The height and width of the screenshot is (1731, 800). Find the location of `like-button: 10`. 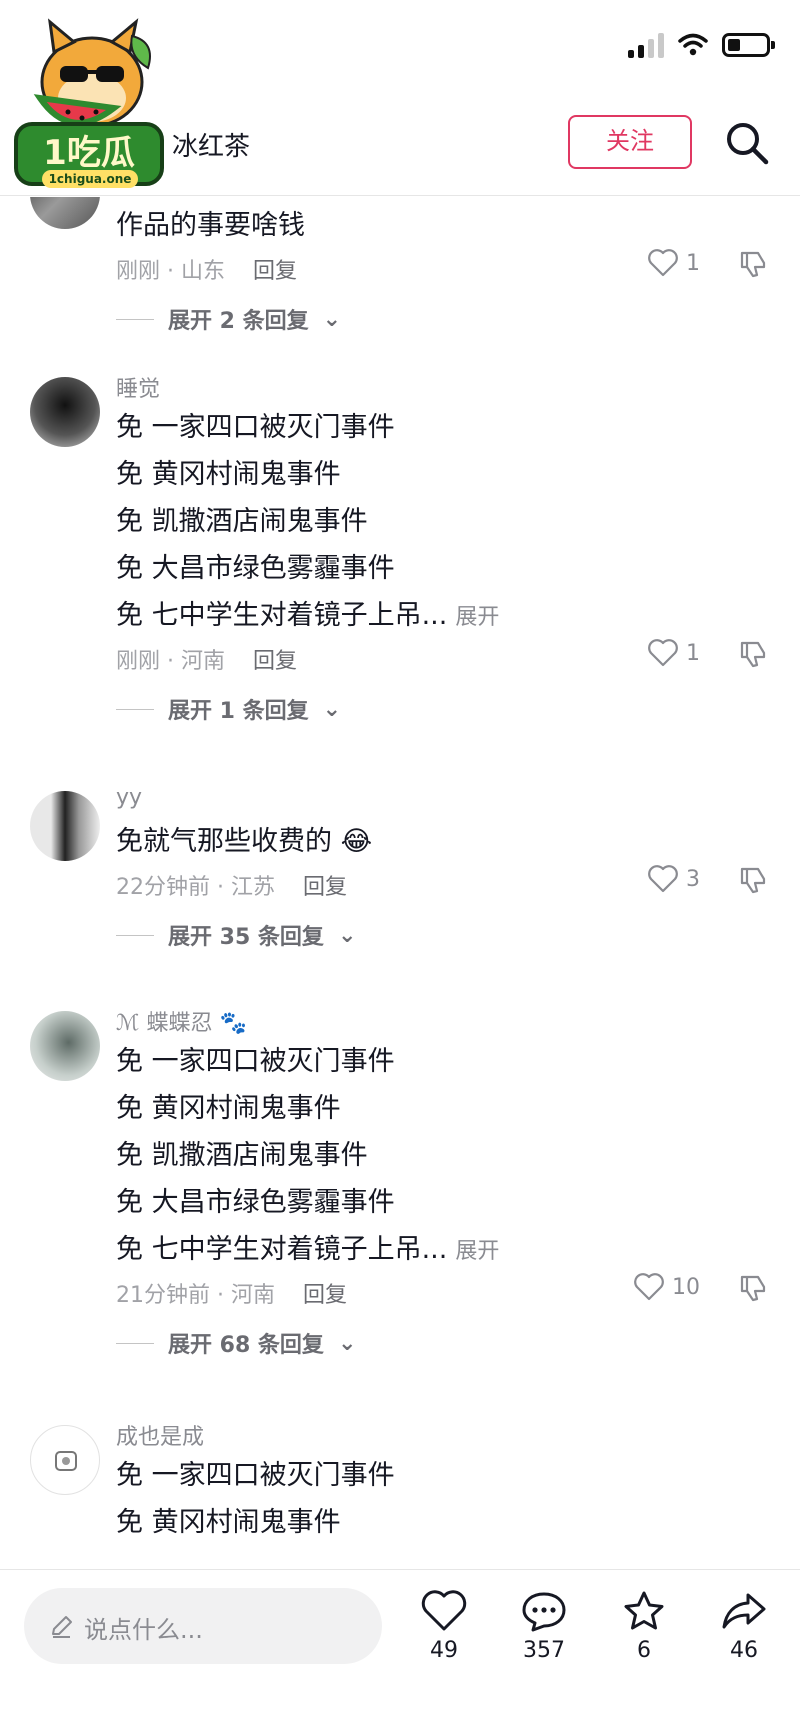

like-button: 10 is located at coordinates (667, 1287).